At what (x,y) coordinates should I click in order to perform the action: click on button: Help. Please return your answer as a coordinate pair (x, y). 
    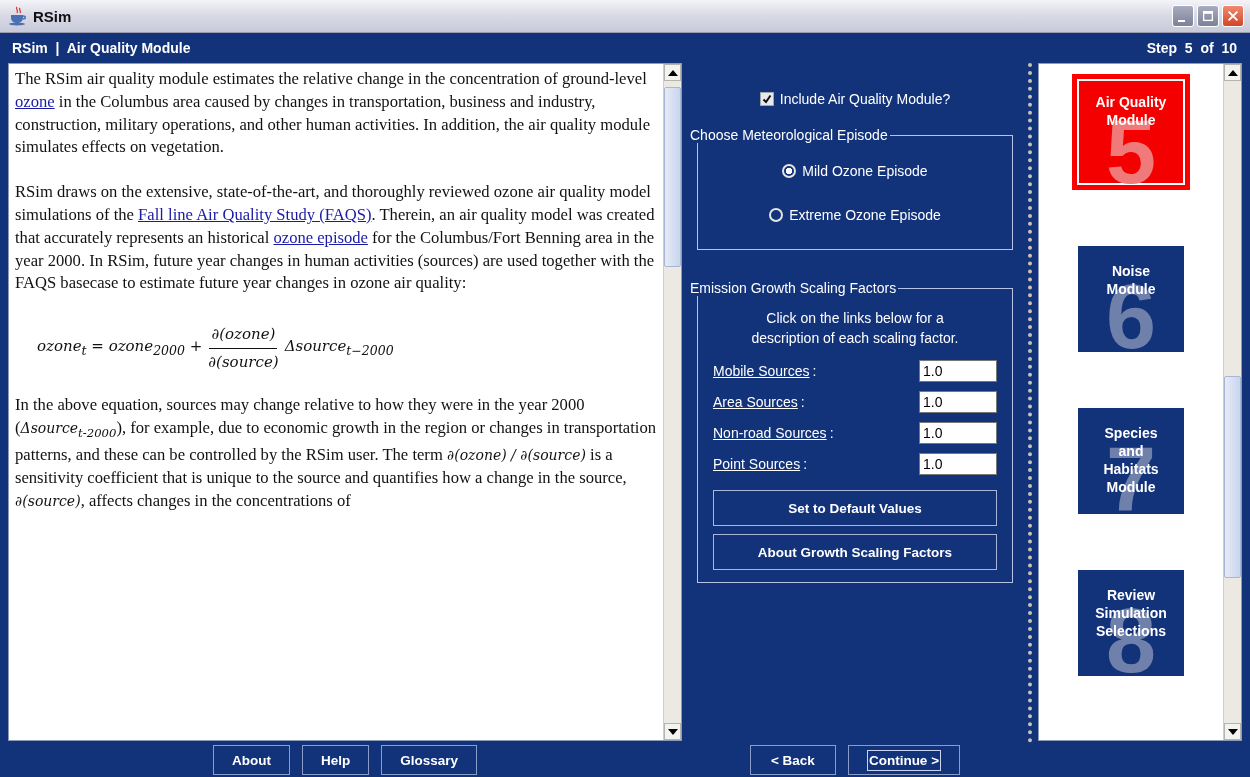
    Looking at the image, I should click on (335, 760).